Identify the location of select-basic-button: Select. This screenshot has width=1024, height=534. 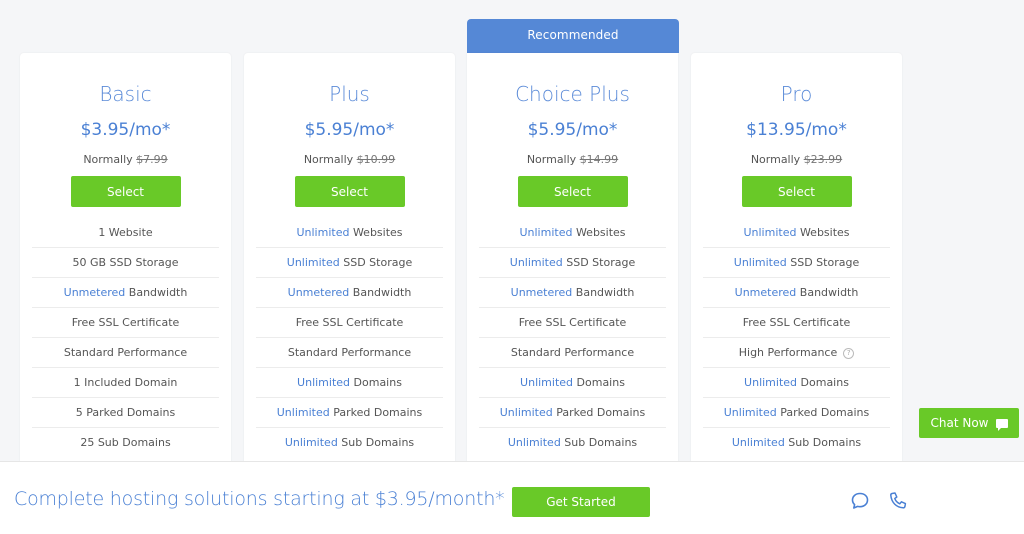
(125, 191).